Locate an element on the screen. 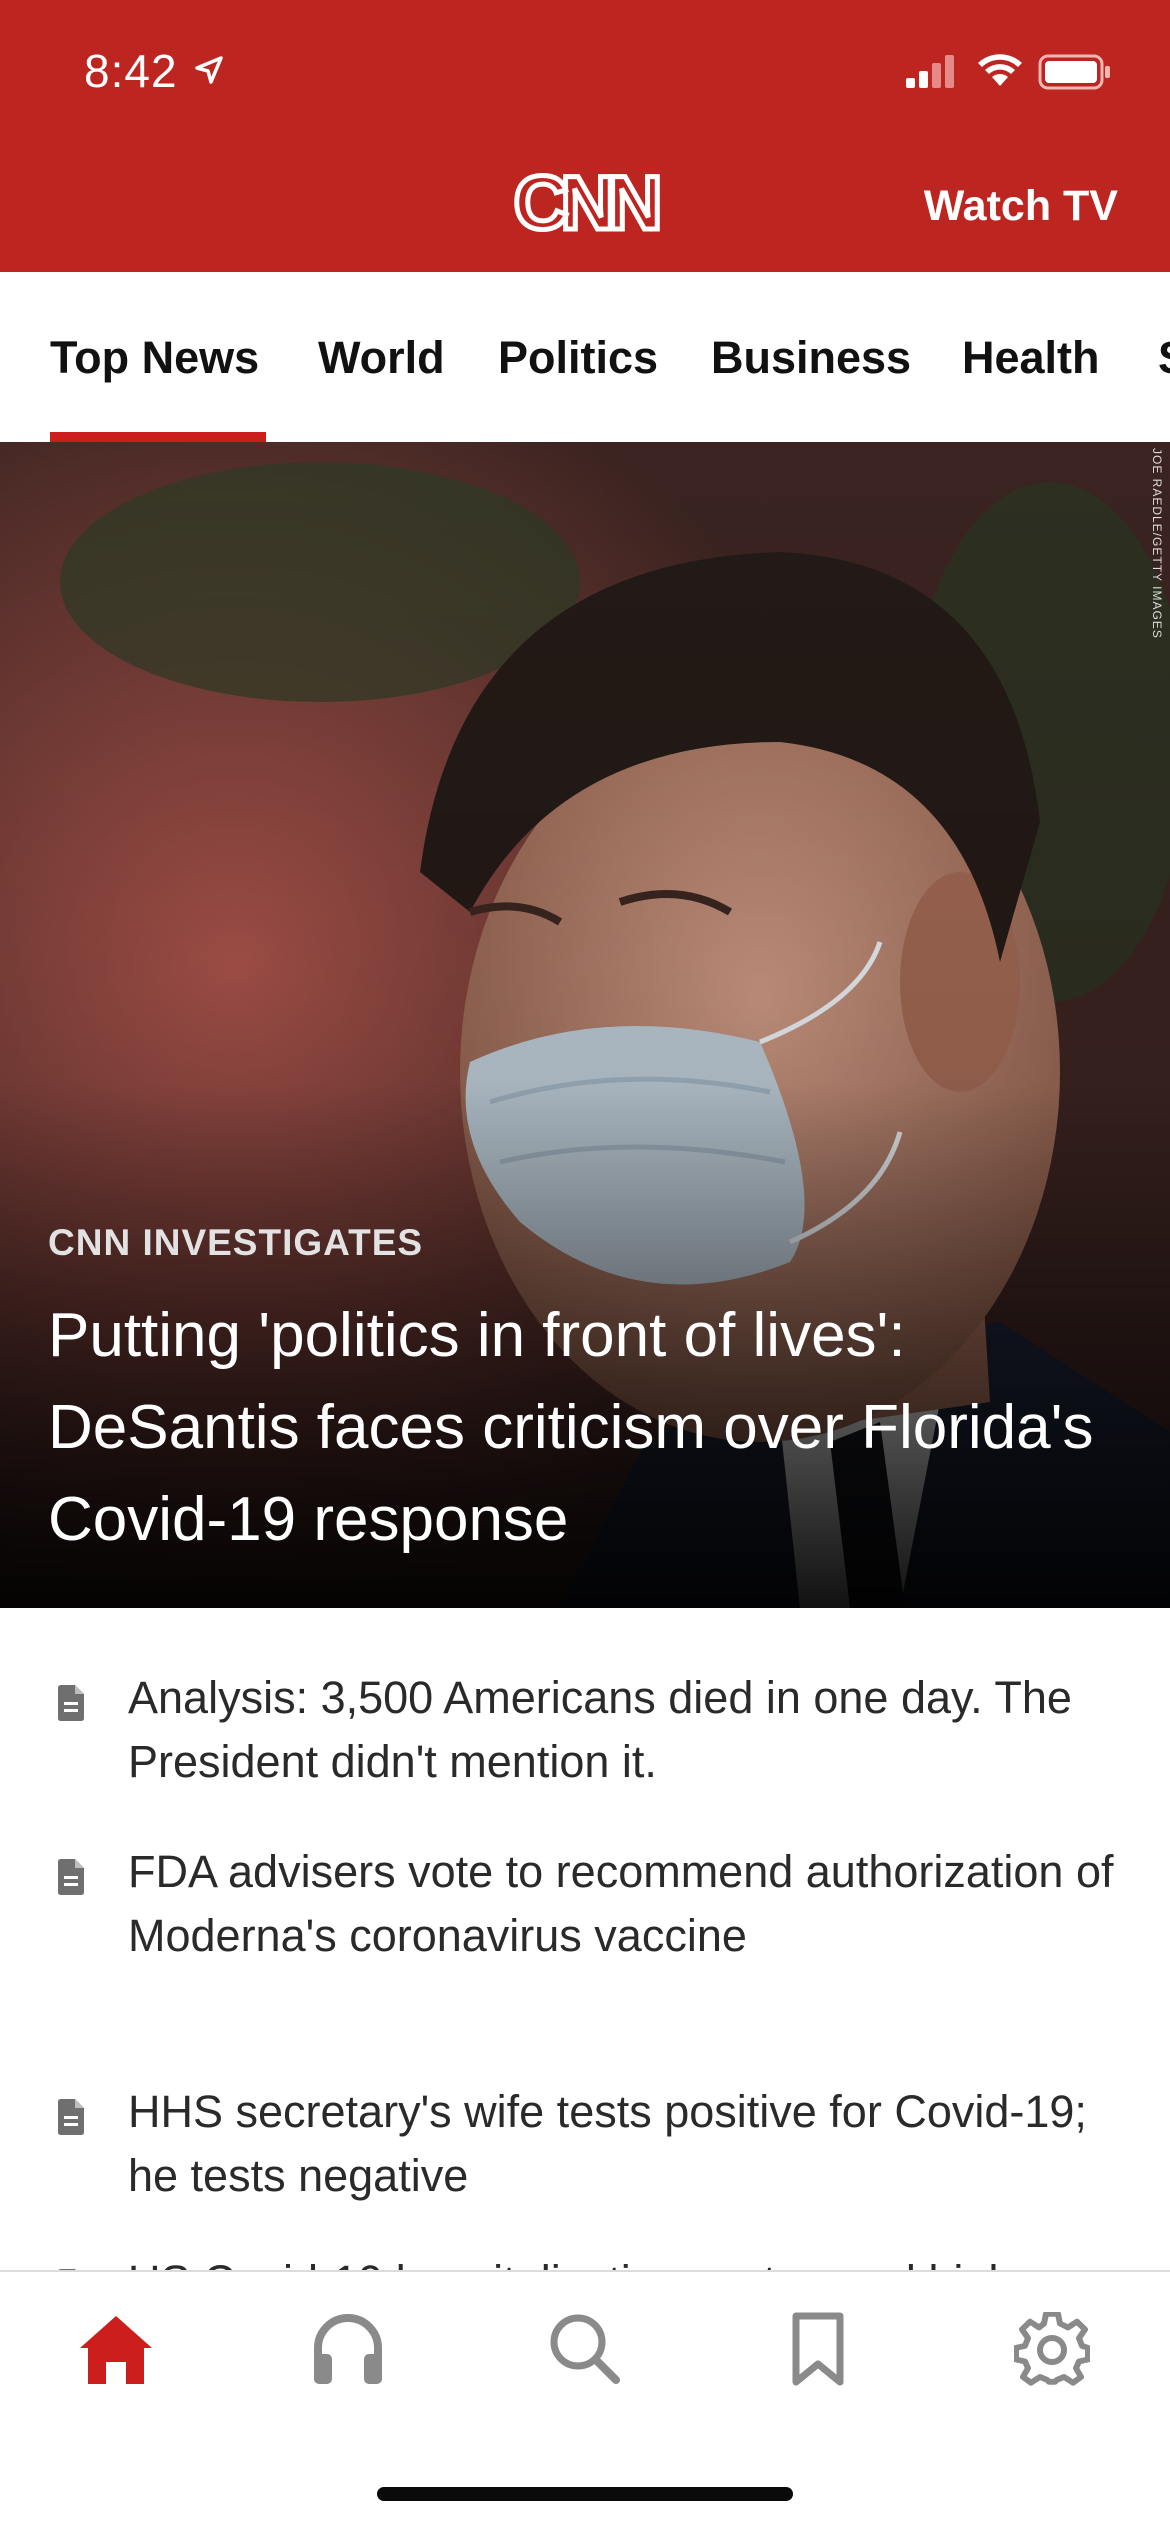 The image size is (1170, 2534). battery-icon is located at coordinates (1074, 72).